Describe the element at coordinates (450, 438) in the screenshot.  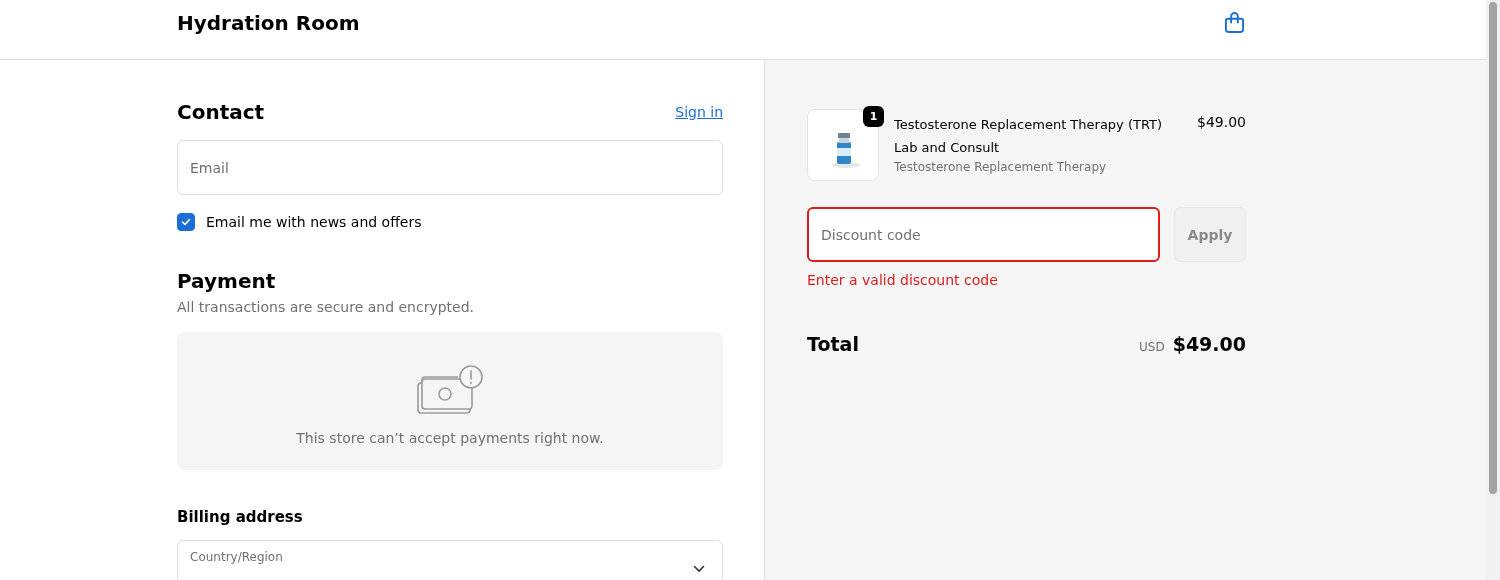
I see `payment-notice-text: This store can’t accept payments right now.` at that location.